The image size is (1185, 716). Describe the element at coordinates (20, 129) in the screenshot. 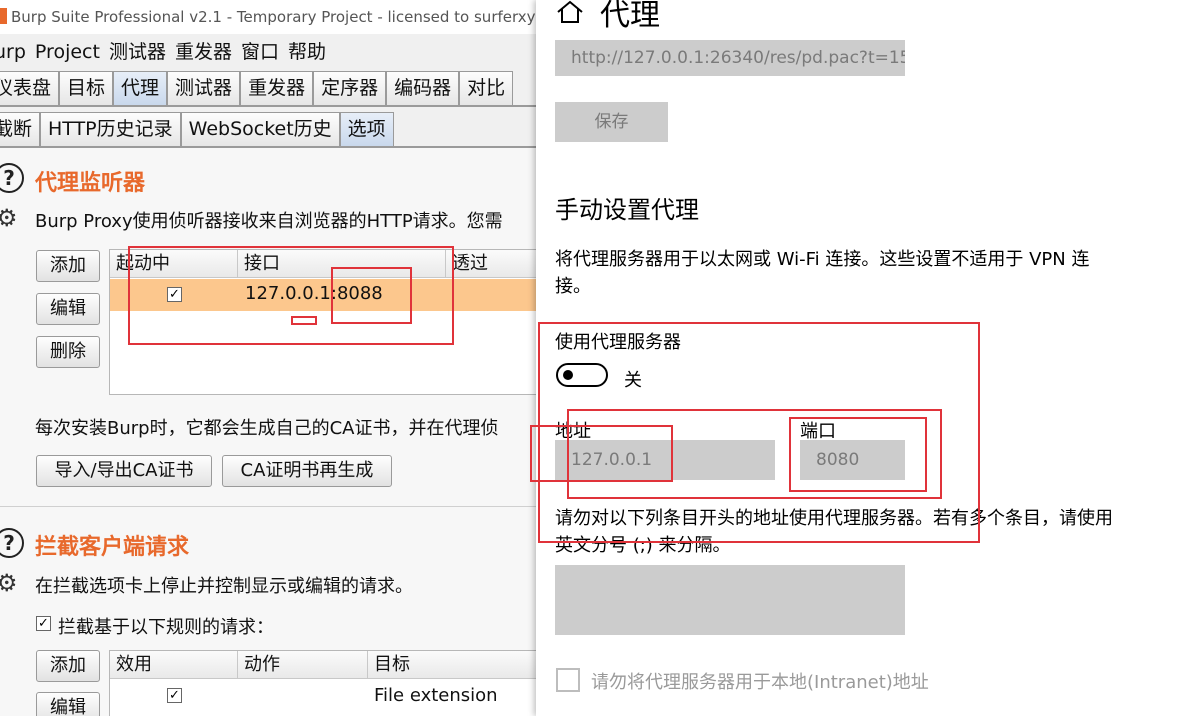

I see `tab-intercept: 截断` at that location.